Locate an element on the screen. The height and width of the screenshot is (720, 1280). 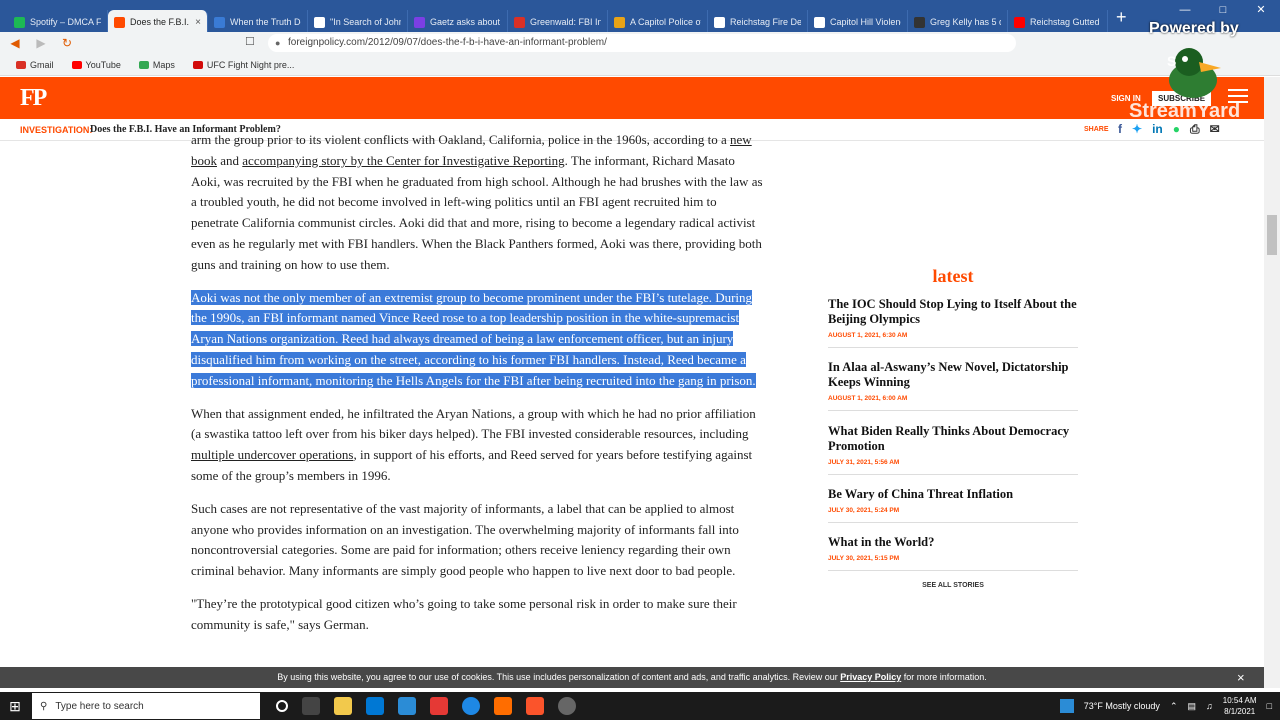
reload-icon: ↻ is located at coordinates (67, 43).